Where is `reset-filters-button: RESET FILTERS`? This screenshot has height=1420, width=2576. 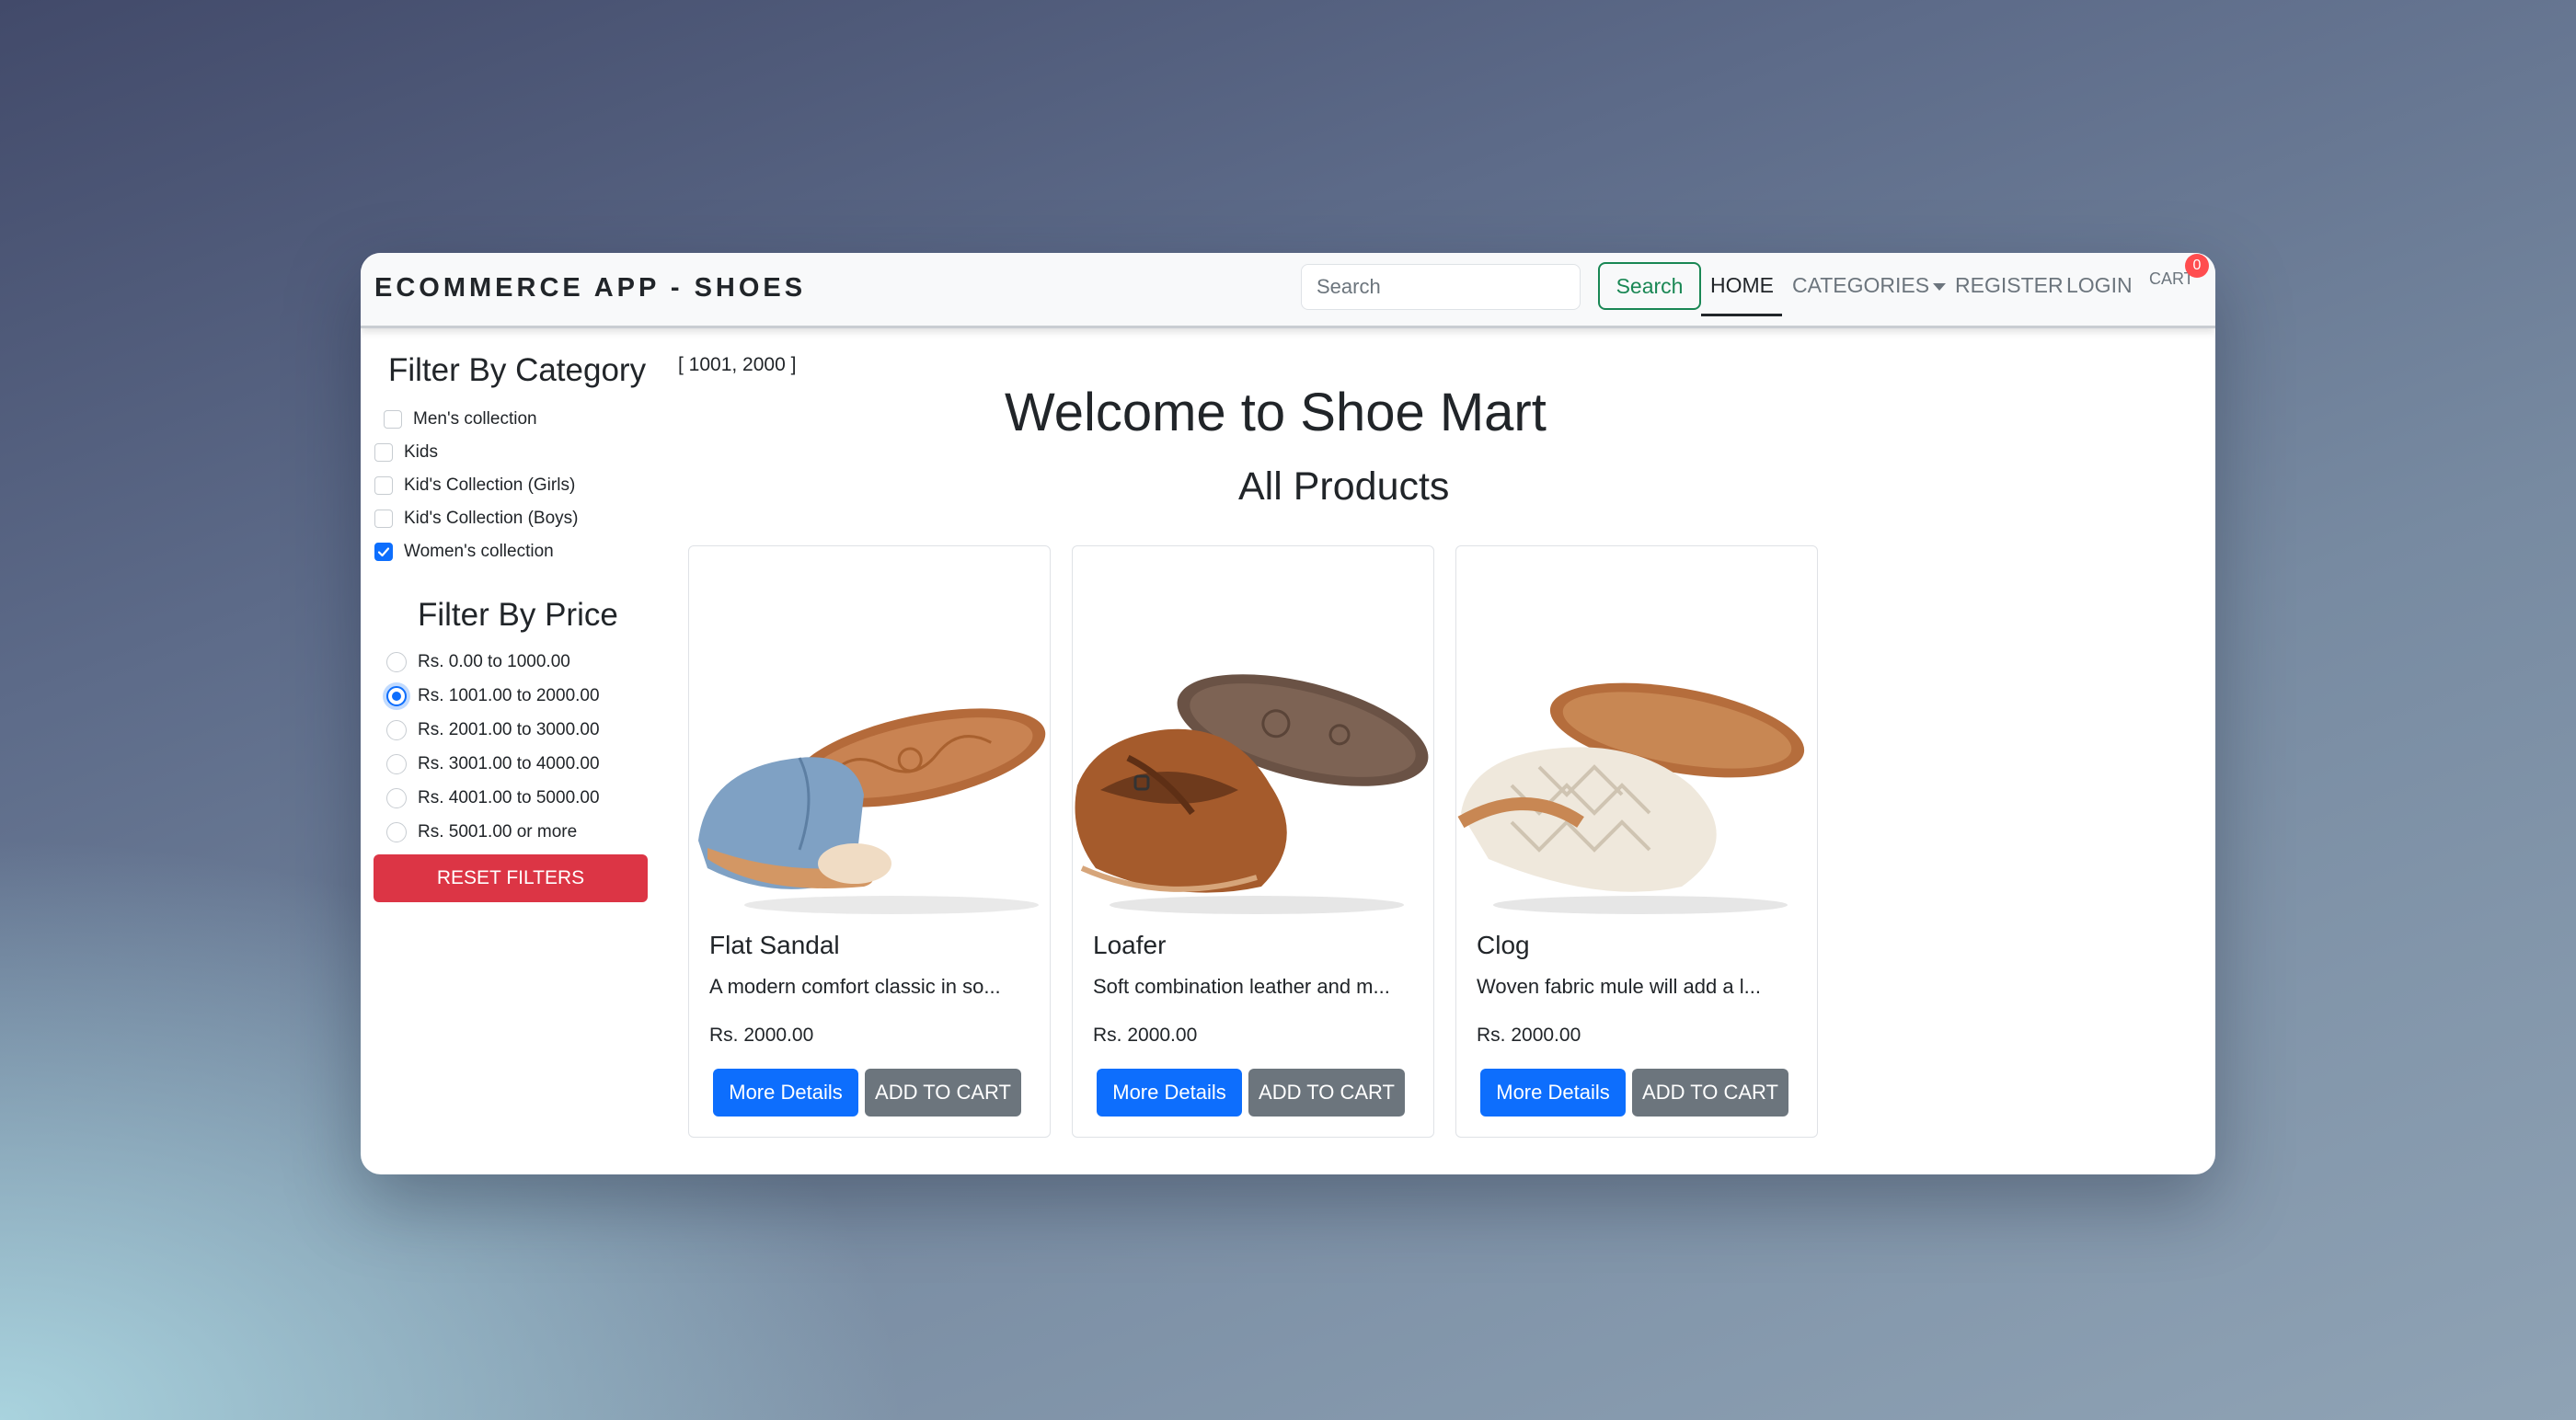
reset-filters-button: RESET FILTERS is located at coordinates (511, 878).